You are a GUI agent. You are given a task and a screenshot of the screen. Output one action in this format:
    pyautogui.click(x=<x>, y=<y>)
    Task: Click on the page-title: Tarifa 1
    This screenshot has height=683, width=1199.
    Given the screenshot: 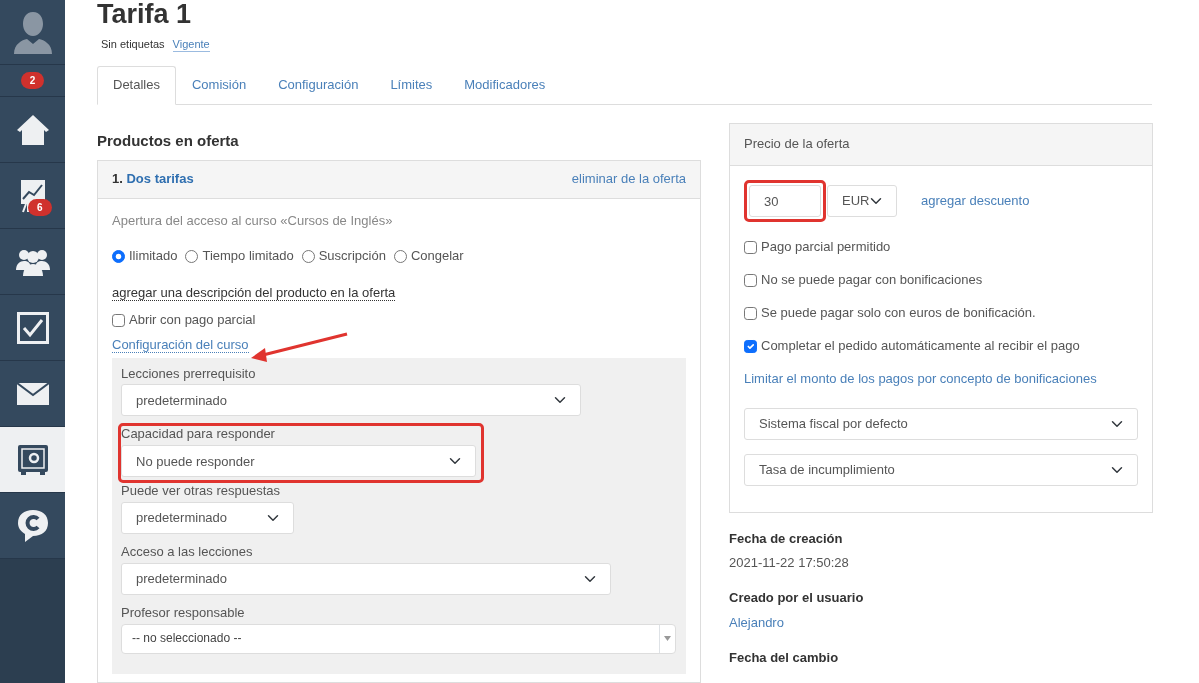 What is the action you would take?
    pyautogui.click(x=145, y=14)
    